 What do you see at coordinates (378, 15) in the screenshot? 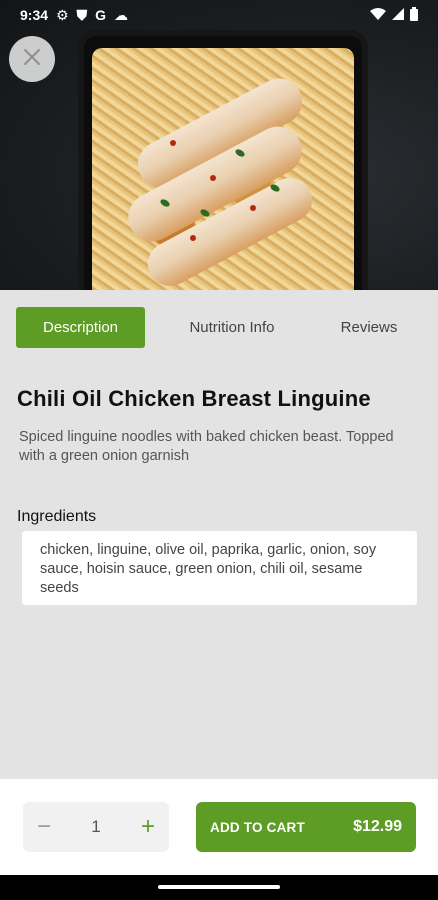
I see `wifi-icon` at bounding box center [378, 15].